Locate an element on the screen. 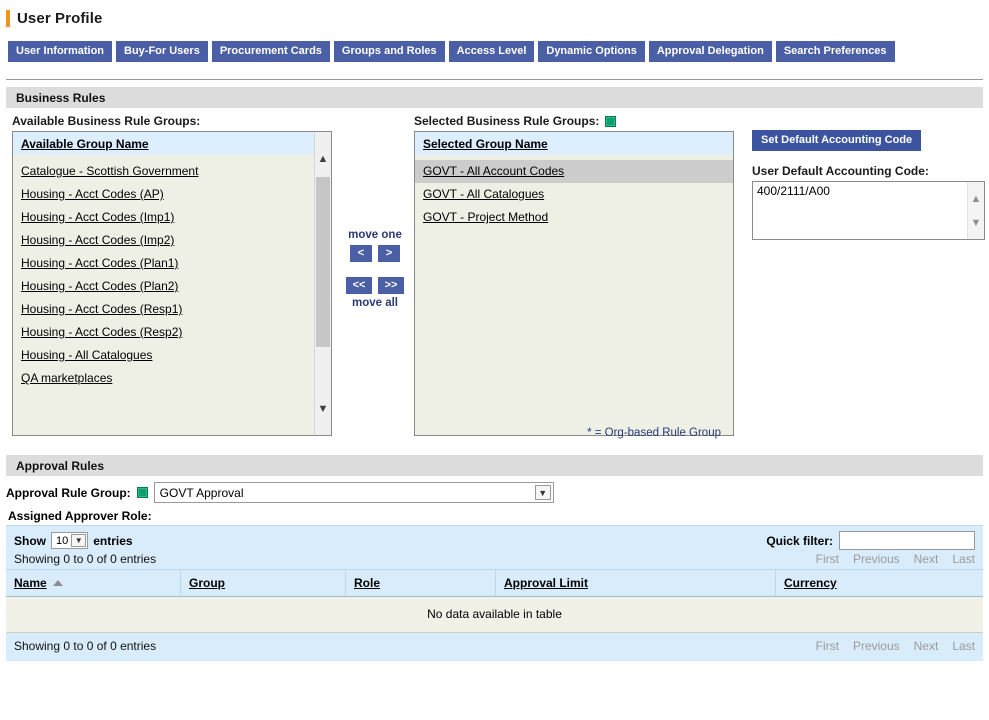 The width and height of the screenshot is (989, 720). quick-filter-control: Quick filter: is located at coordinates (870, 540).